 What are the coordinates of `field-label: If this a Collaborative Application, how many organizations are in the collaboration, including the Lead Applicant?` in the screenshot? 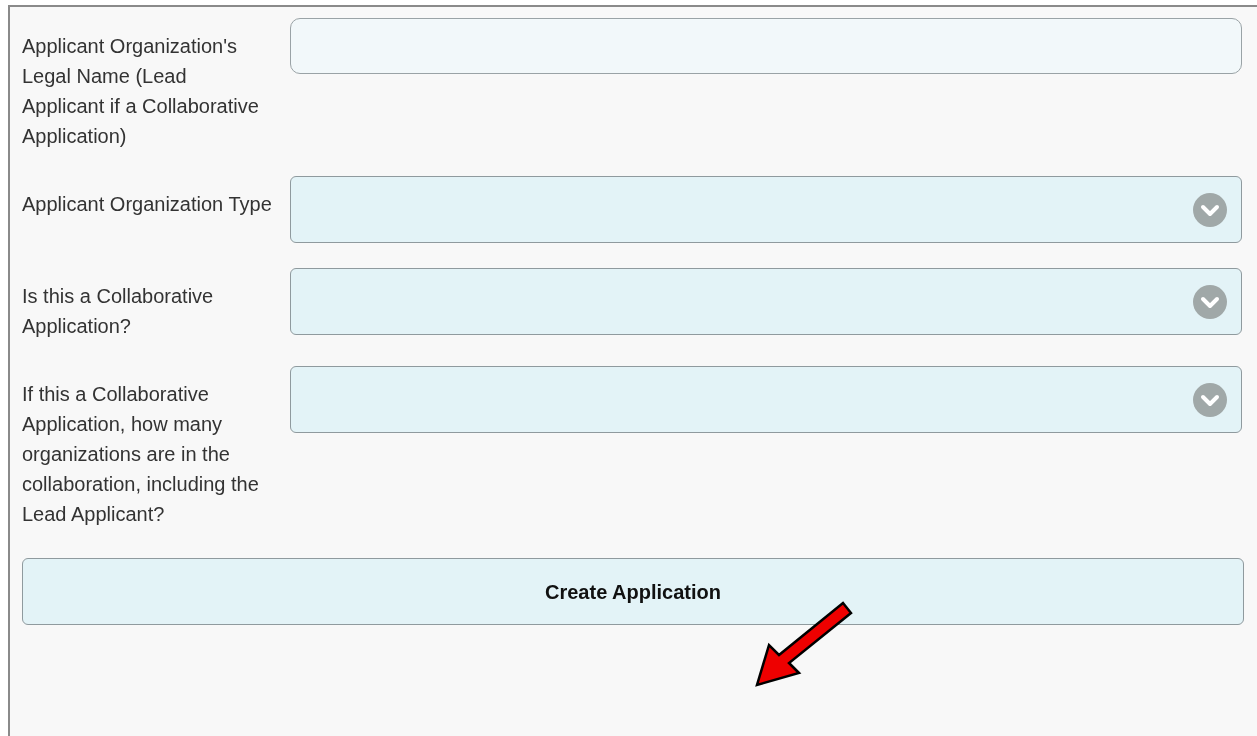 It's located at (141, 454).